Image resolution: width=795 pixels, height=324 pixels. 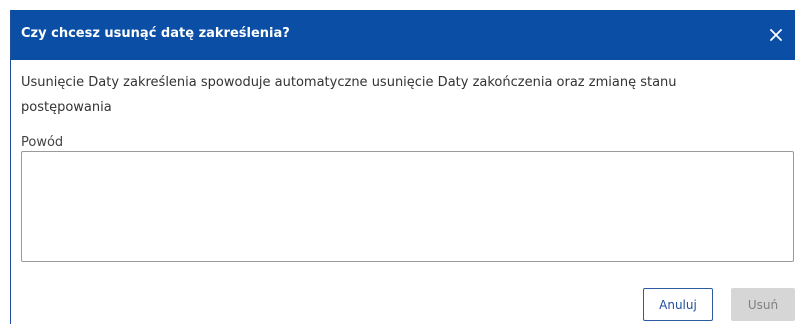 I want to click on close-icon, so click(x=776, y=35).